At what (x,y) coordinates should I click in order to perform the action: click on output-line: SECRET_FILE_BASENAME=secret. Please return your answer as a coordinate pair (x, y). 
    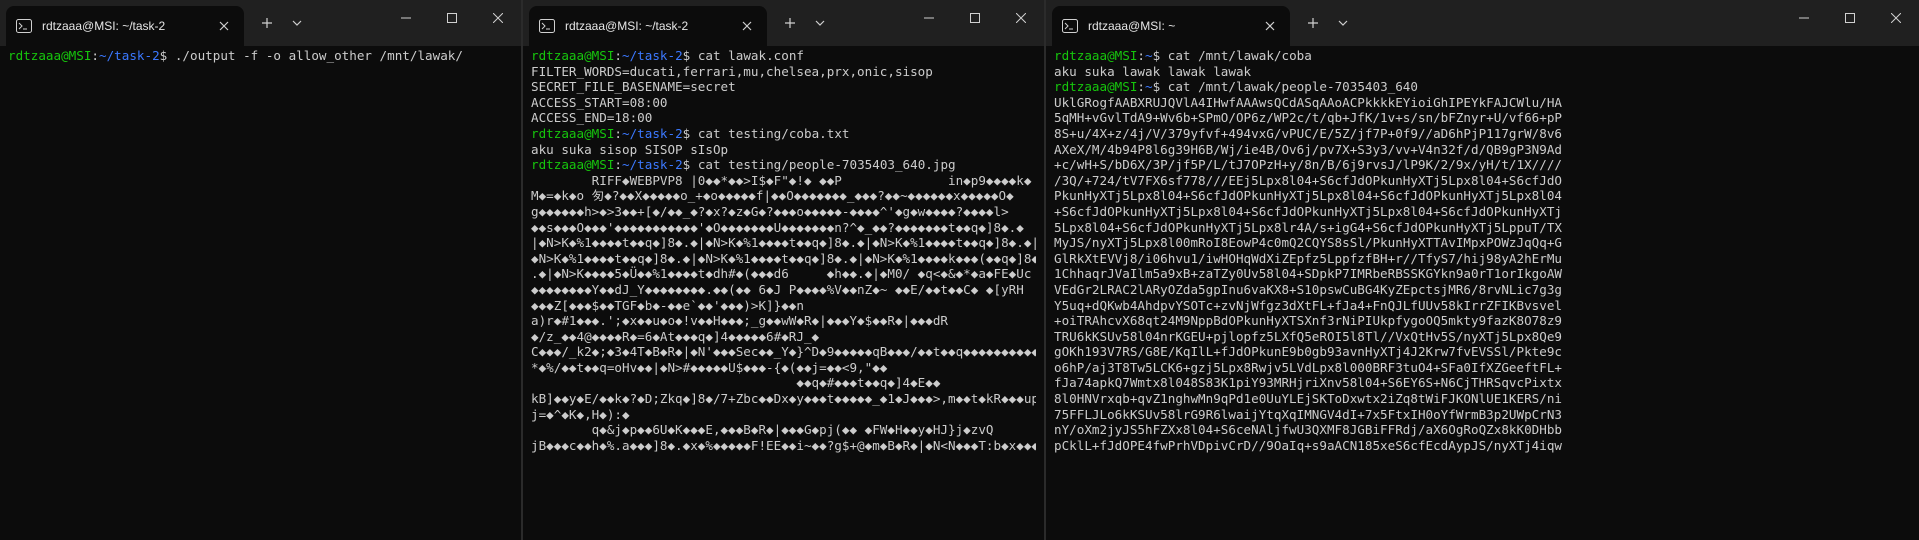
    Looking at the image, I should click on (633, 87).